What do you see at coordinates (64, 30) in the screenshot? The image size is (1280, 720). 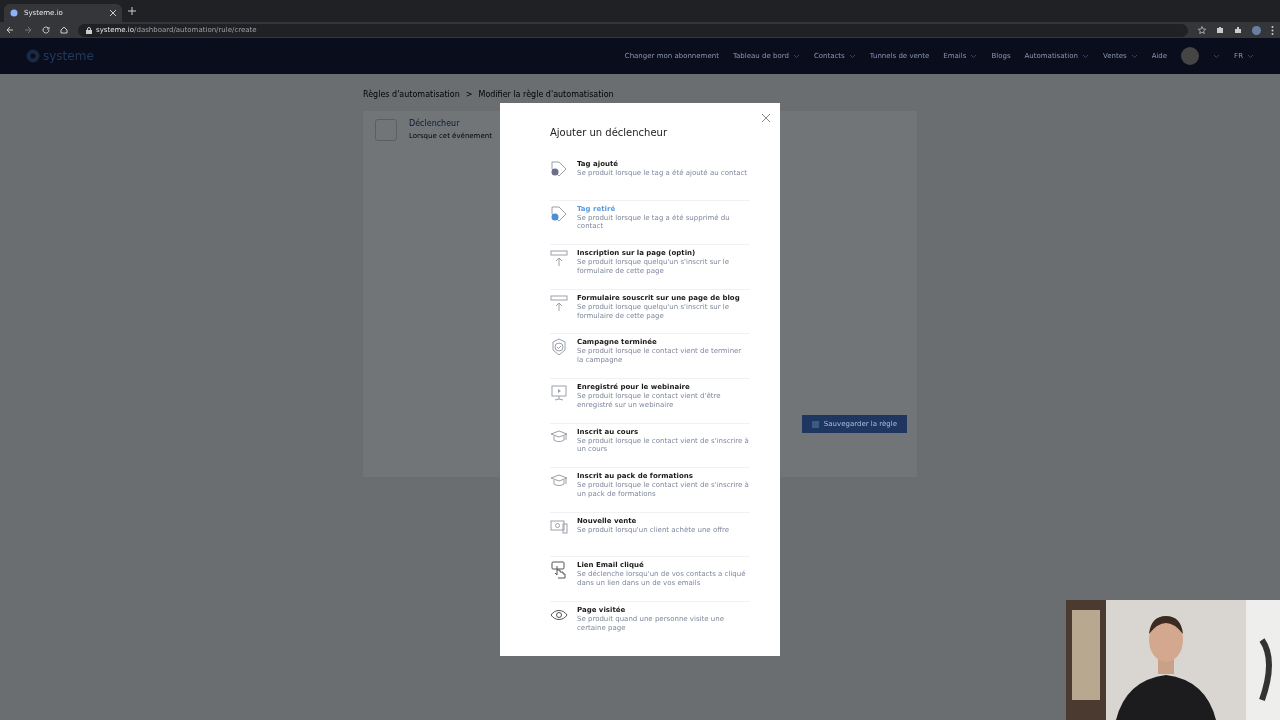 I see `home-icon` at bounding box center [64, 30].